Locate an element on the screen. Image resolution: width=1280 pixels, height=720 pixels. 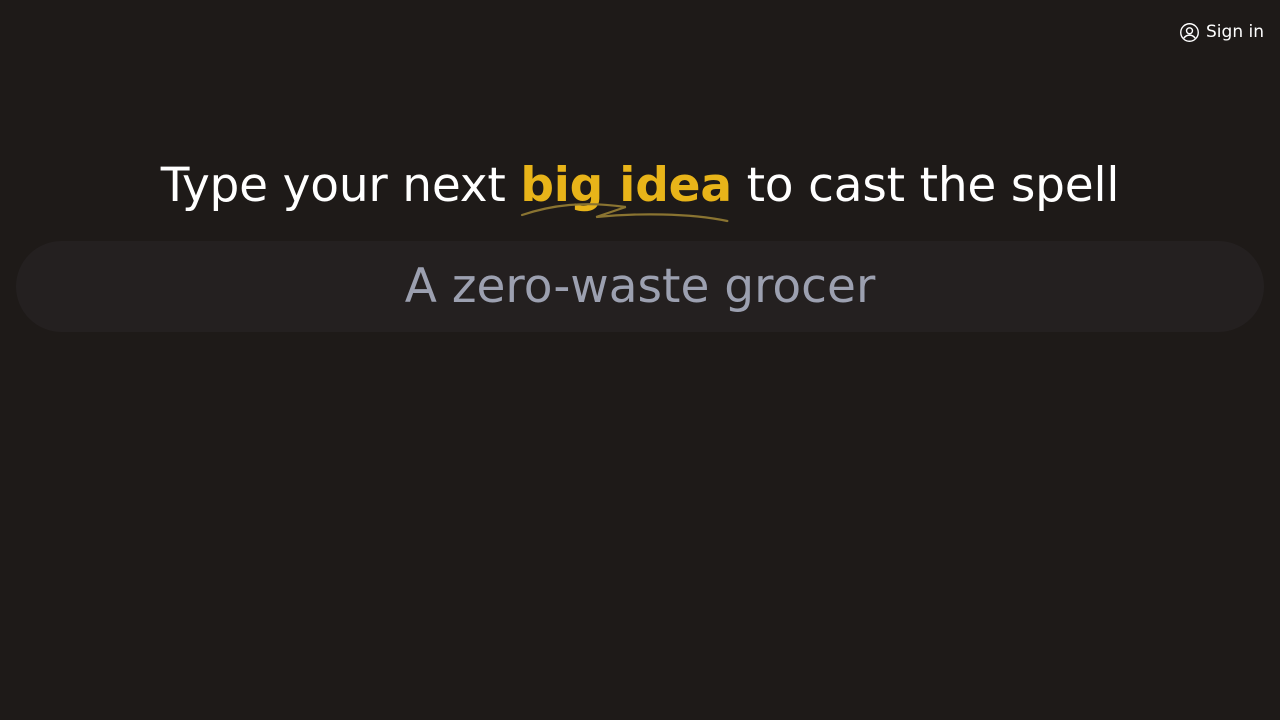
sign-in-label: Sign in is located at coordinates (1235, 32).